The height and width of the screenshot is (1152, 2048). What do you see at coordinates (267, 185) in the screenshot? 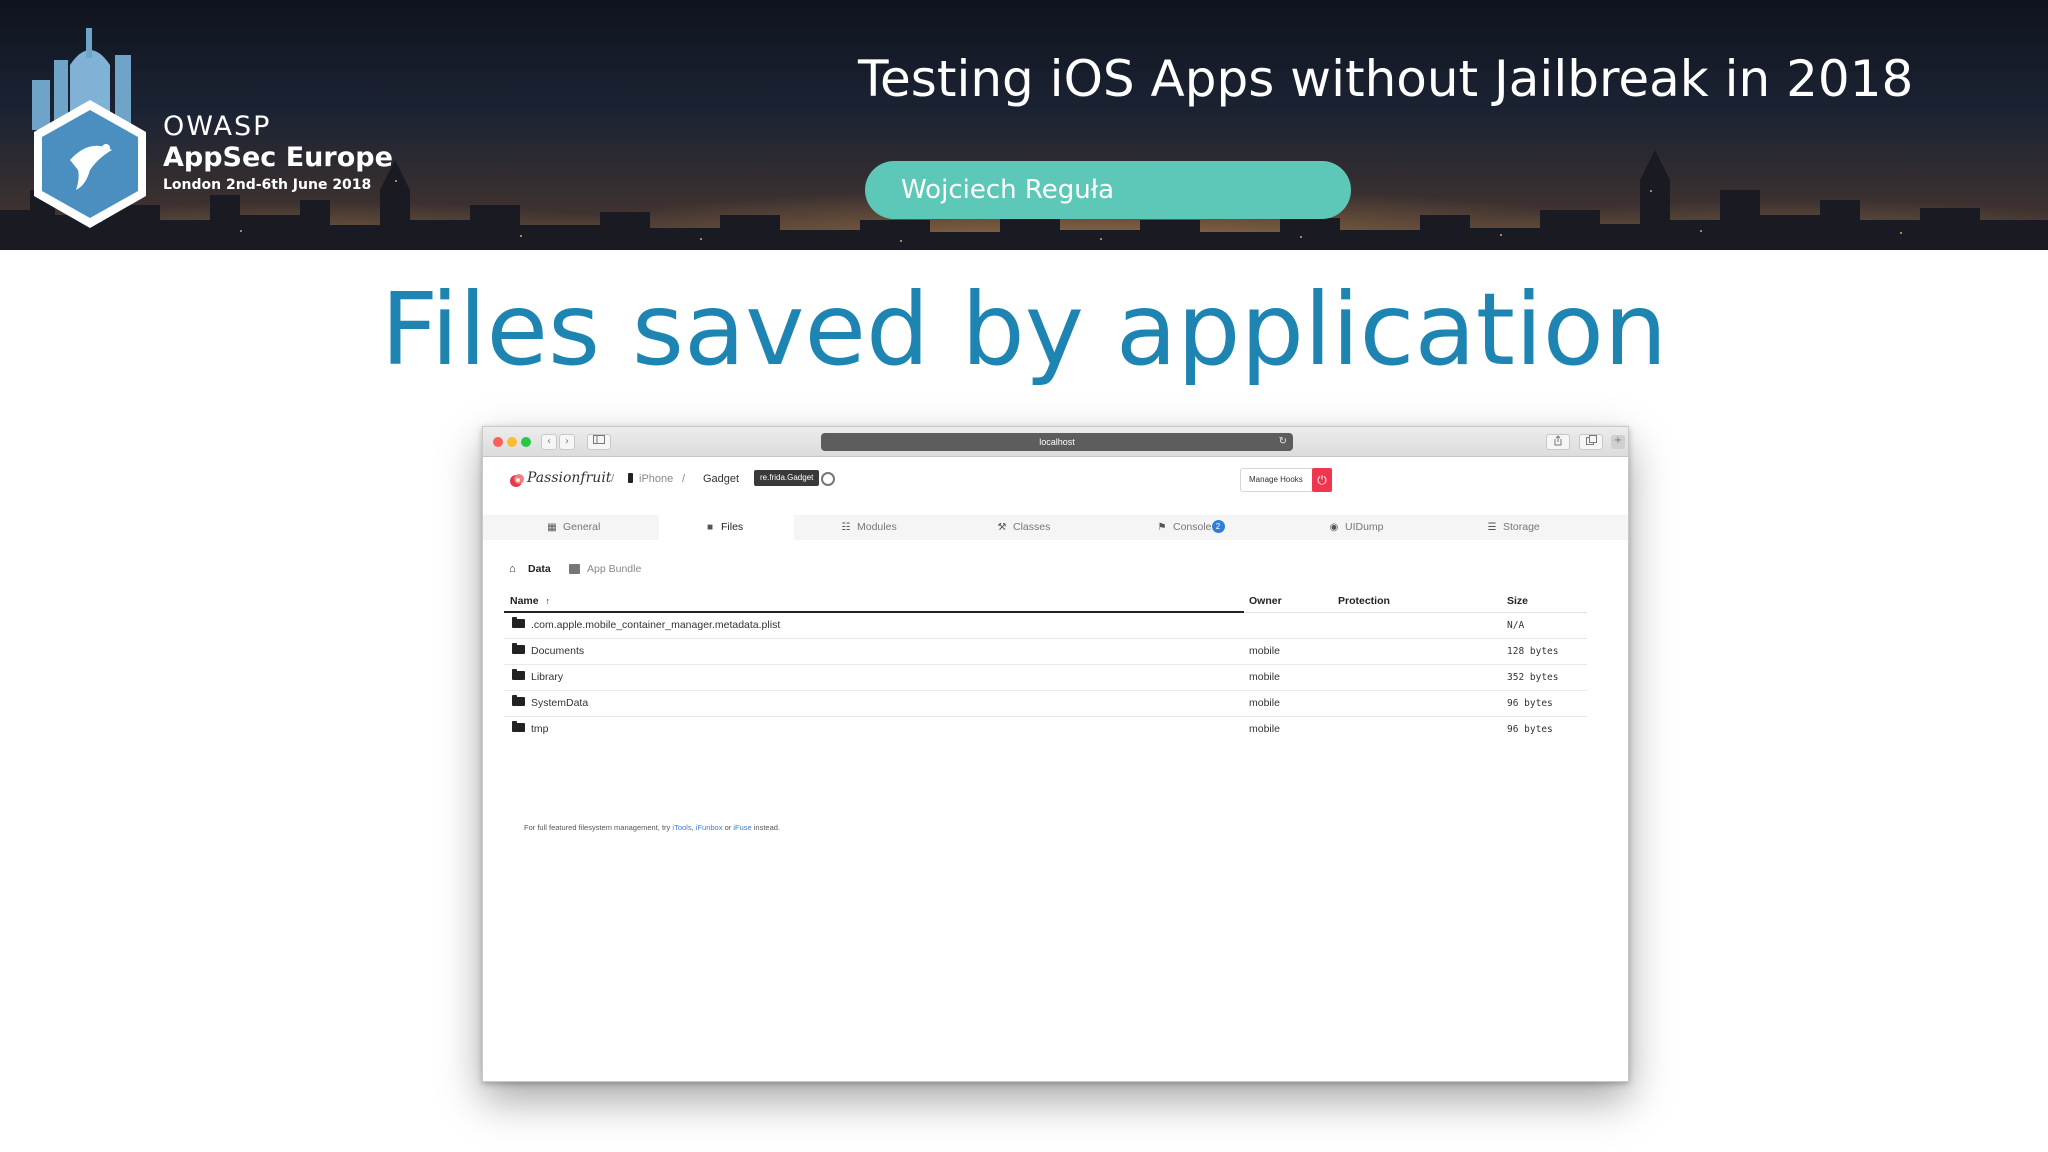
I see `event-dates: London 2nd-6th June 2018` at bounding box center [267, 185].